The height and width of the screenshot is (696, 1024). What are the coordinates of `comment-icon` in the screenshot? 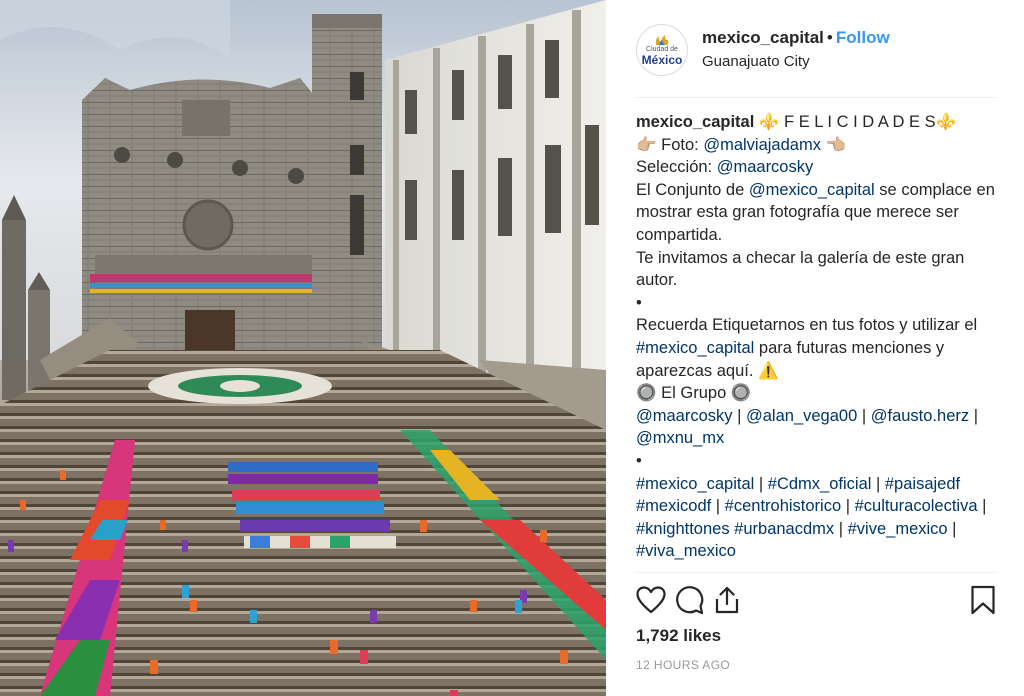 It's located at (690, 600).